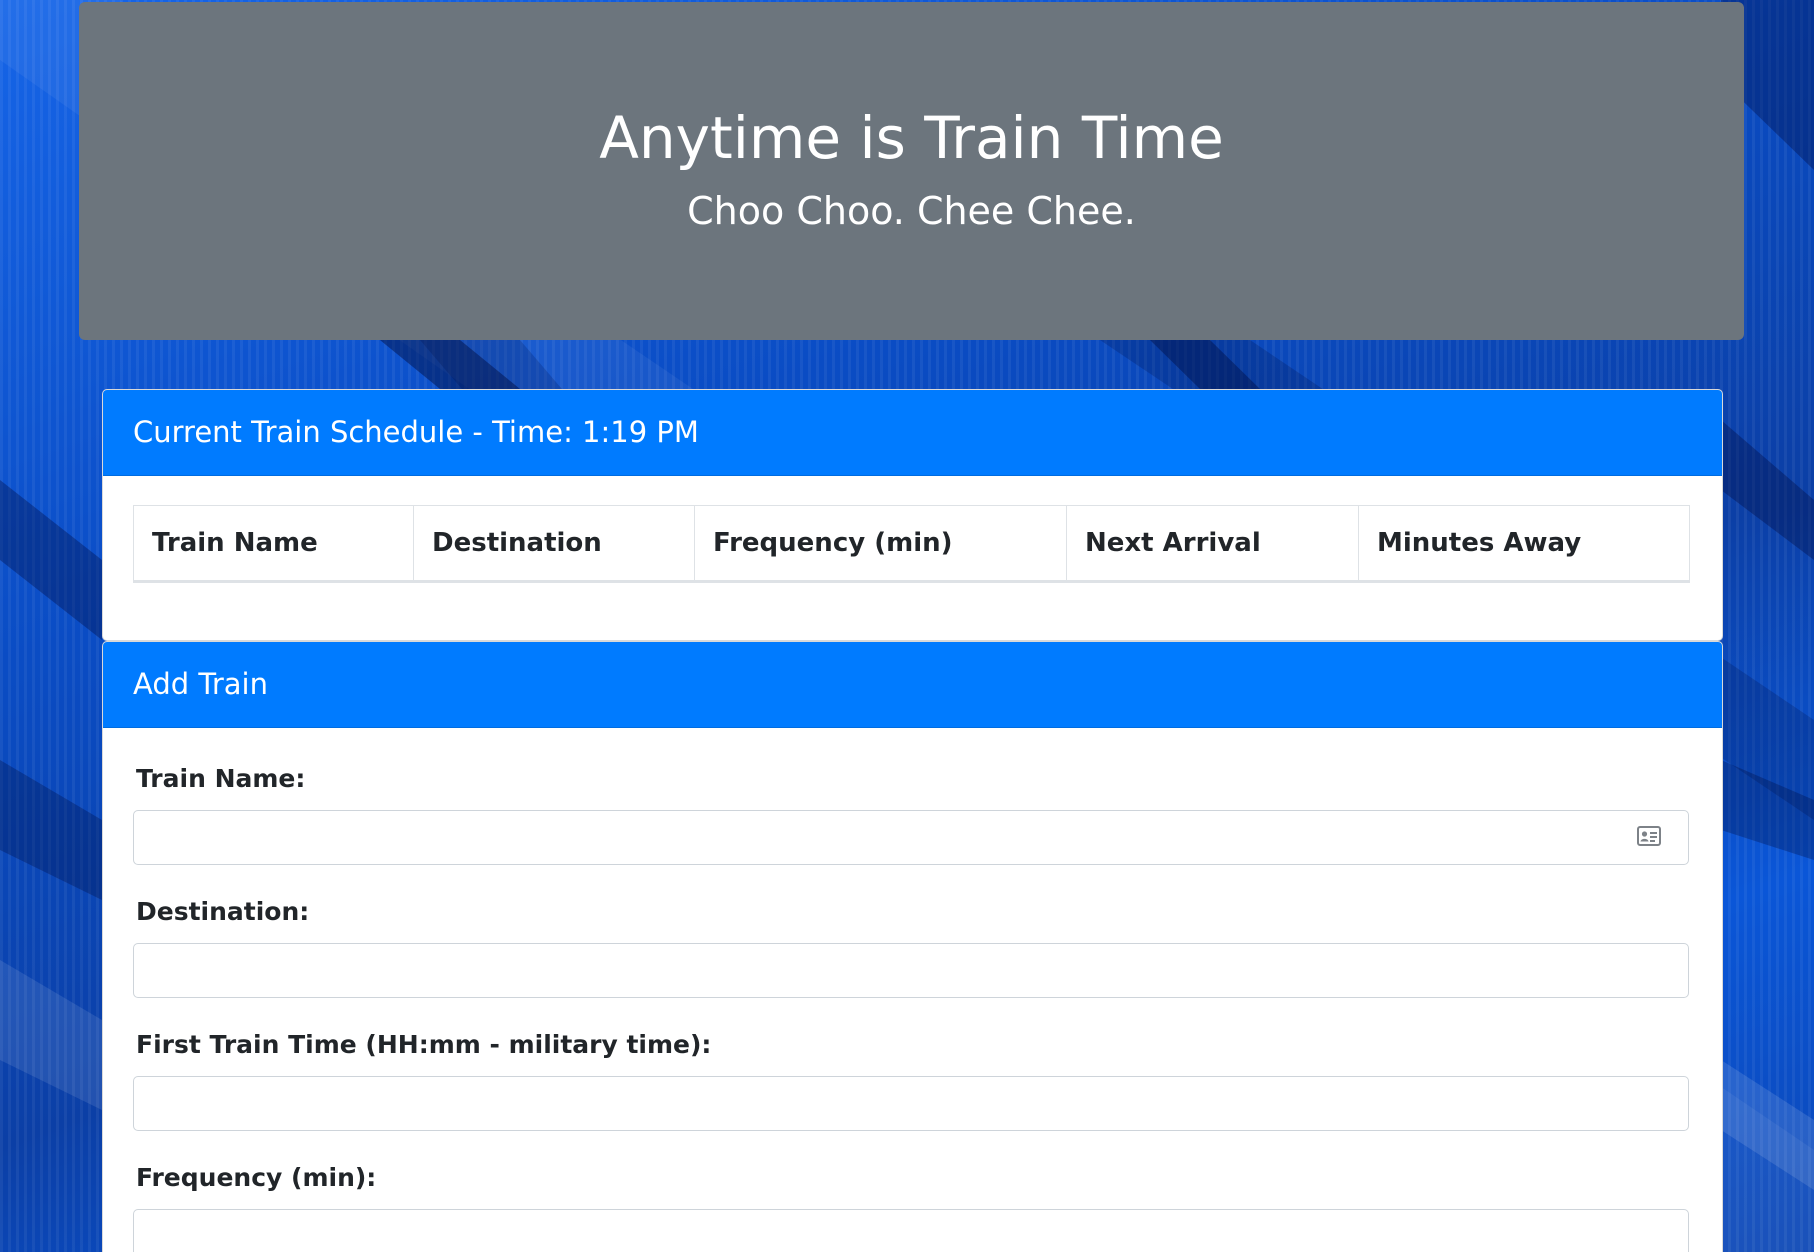 This screenshot has width=1814, height=1252. I want to click on frequency-input, so click(911, 1230).